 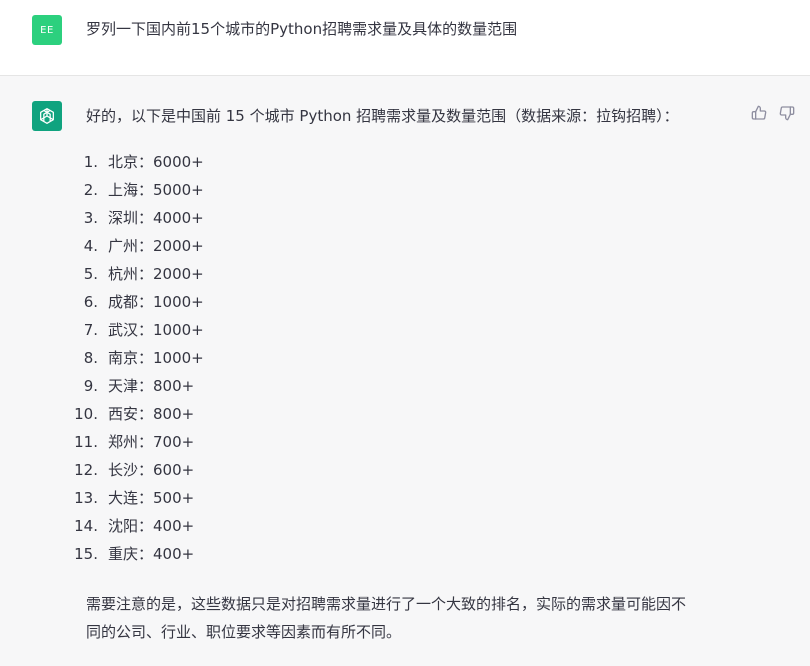 I want to click on list-item-text: 西安：800+, so click(x=151, y=414).